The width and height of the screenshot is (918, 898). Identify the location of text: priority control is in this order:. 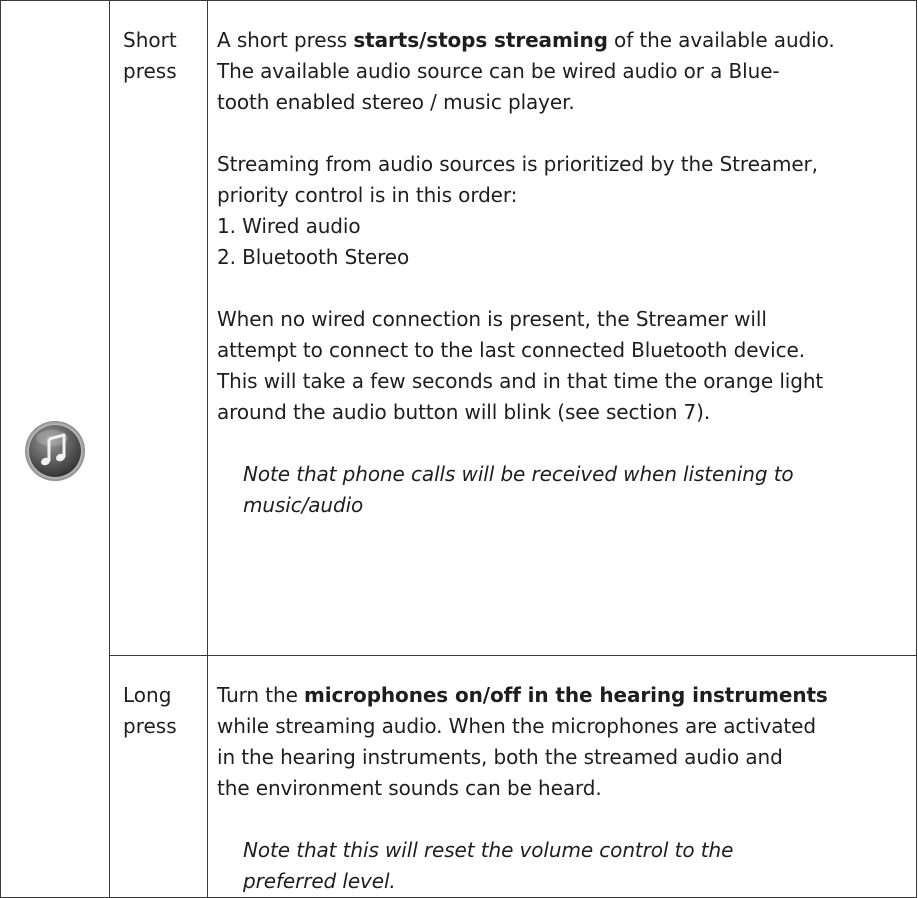
(367, 195).